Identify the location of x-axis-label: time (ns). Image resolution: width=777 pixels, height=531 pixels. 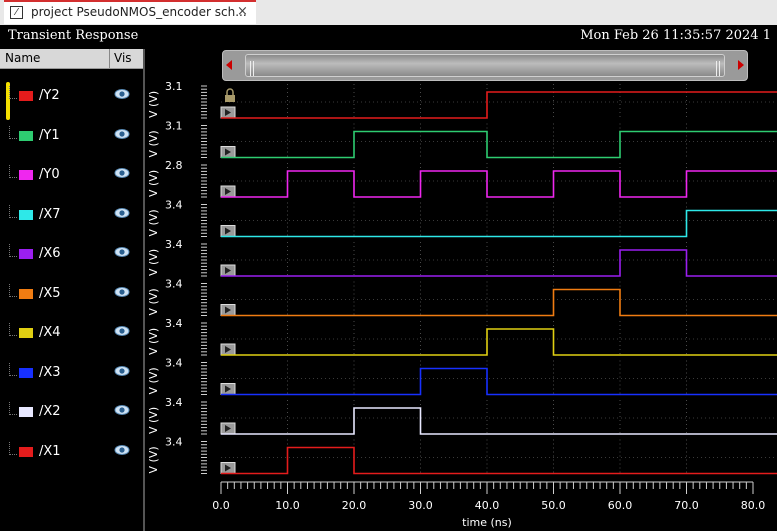
(487, 522).